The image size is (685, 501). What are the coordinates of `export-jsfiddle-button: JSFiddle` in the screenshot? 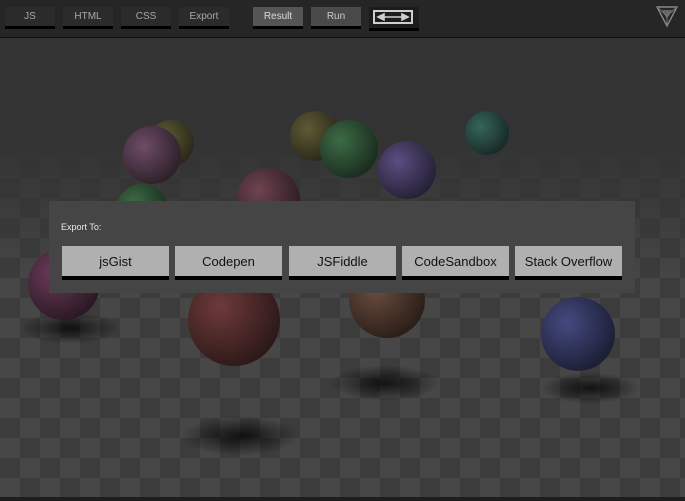 It's located at (342, 263).